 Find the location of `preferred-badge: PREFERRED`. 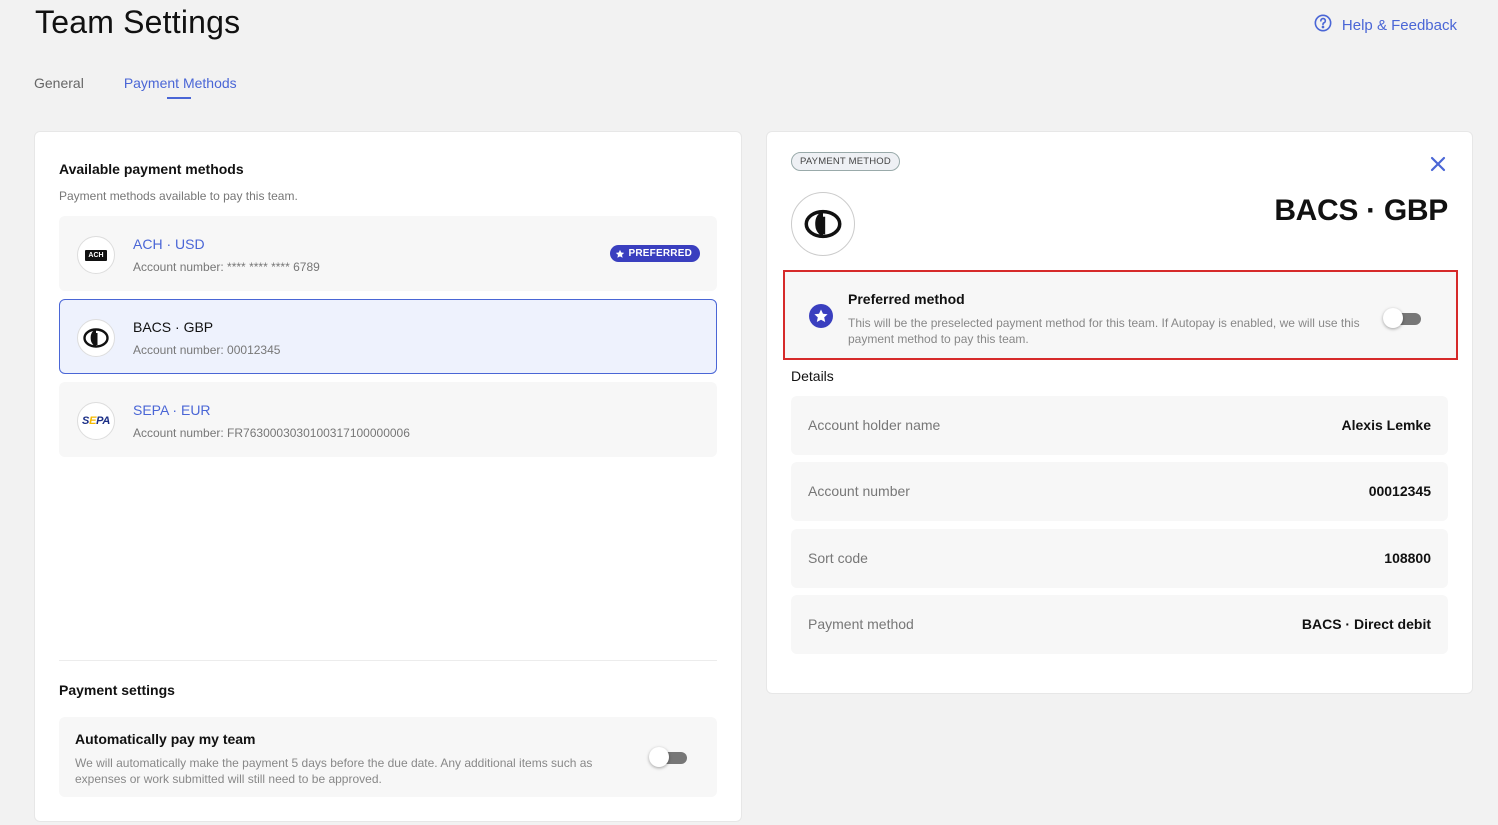

preferred-badge: PREFERRED is located at coordinates (654, 253).